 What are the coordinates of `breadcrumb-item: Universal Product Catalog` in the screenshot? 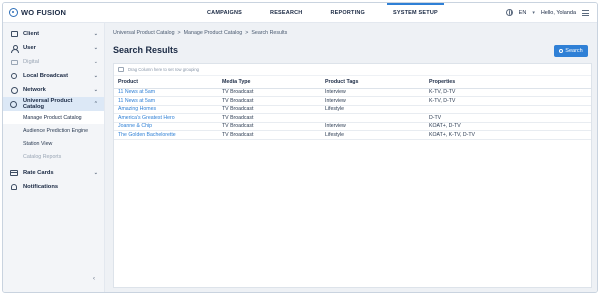 It's located at (144, 33).